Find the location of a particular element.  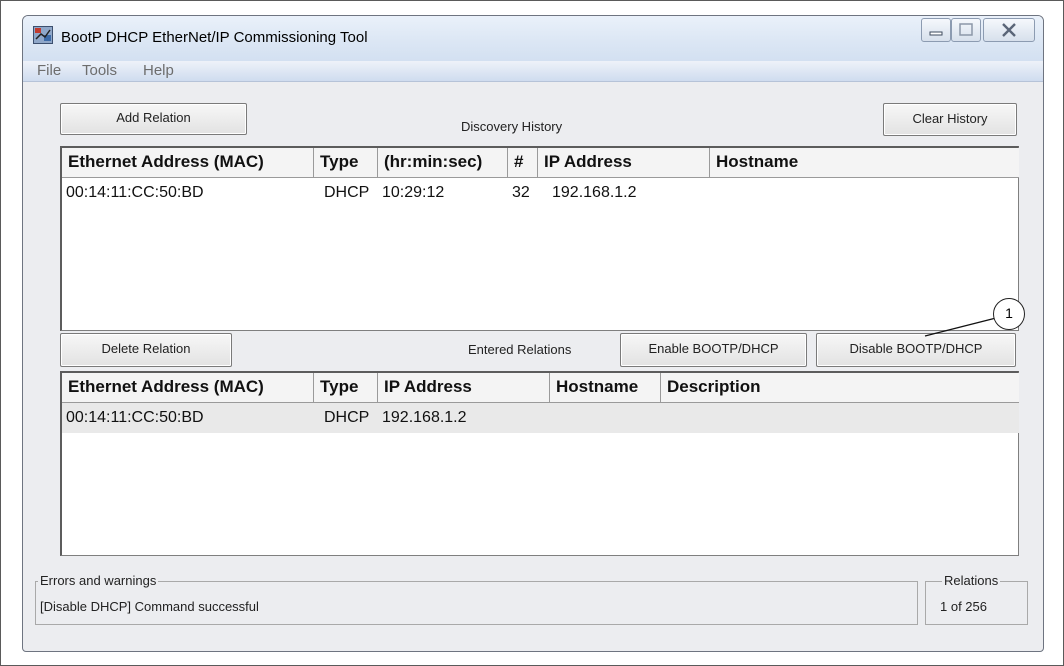

minimize-icon is located at coordinates (936, 33).